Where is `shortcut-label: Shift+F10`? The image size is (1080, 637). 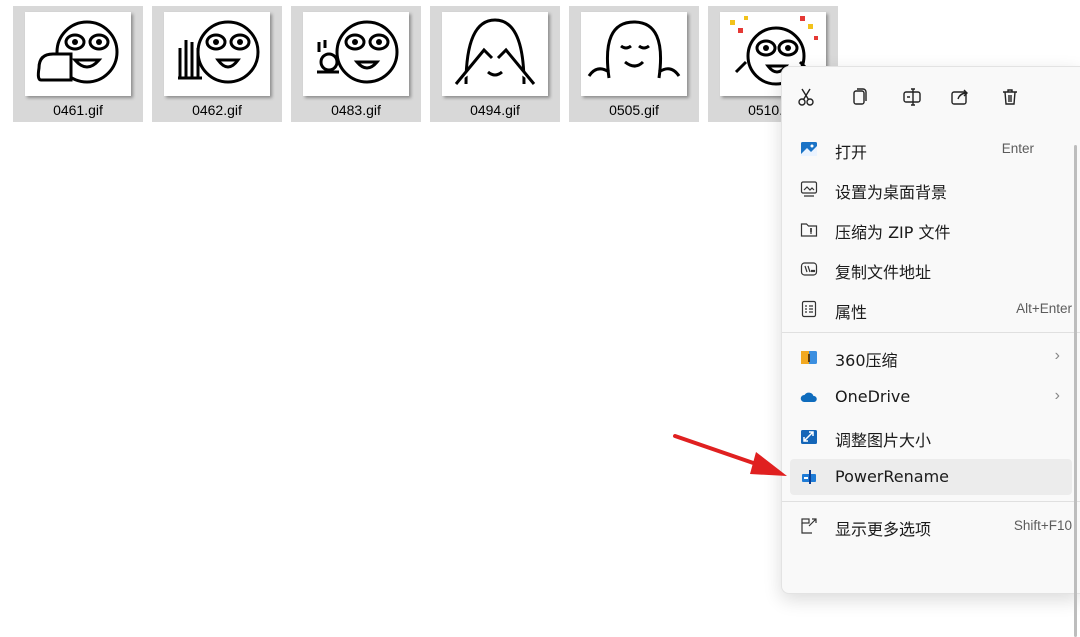
shortcut-label: Shift+F10 is located at coordinates (1042, 525).